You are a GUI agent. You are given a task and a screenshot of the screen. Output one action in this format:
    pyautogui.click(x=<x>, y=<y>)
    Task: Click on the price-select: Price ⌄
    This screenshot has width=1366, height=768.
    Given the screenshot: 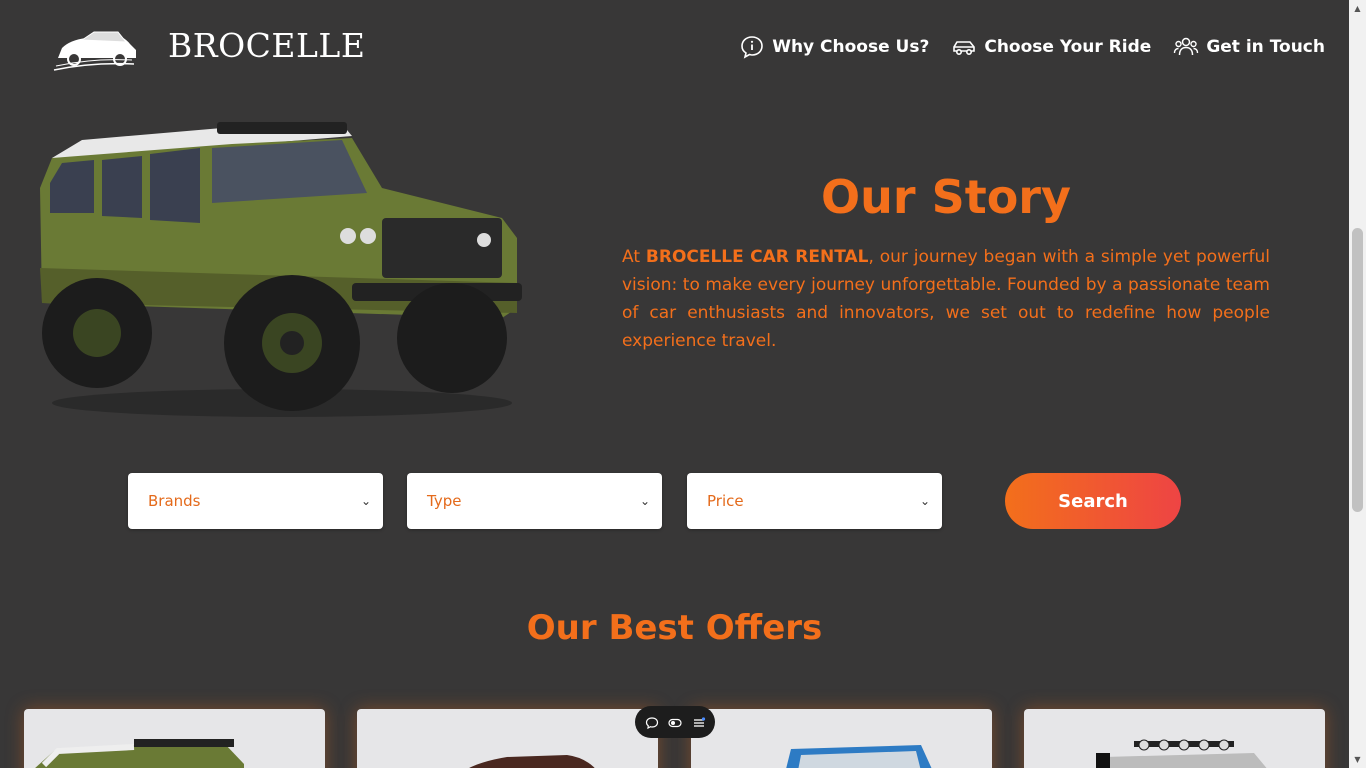 What is the action you would take?
    pyautogui.click(x=814, y=501)
    